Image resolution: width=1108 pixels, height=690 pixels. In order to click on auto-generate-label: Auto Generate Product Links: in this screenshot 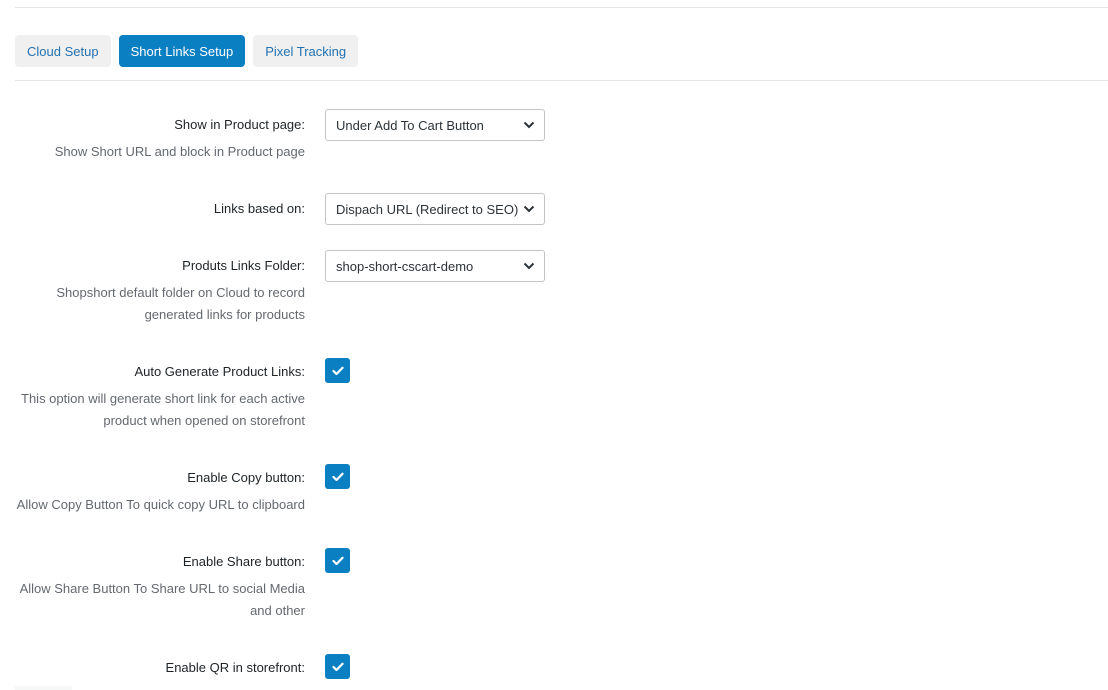, I will do `click(219, 371)`.